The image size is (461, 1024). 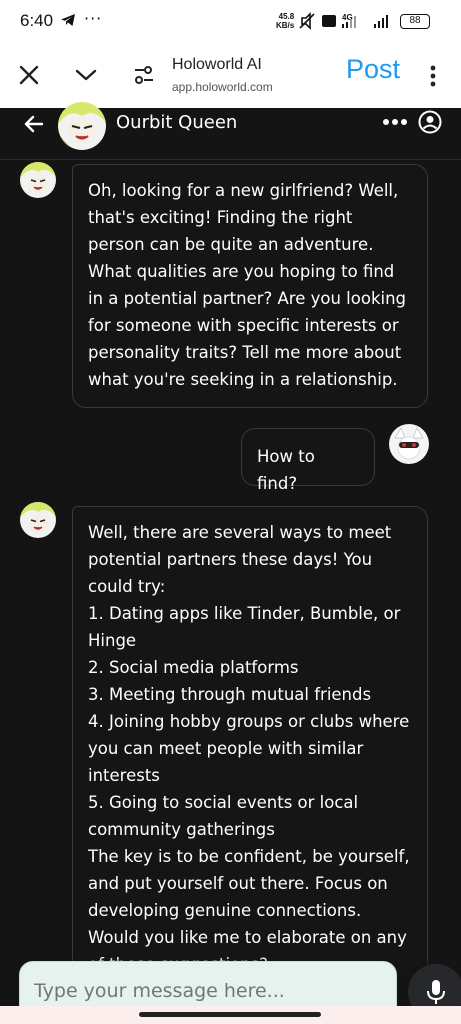 What do you see at coordinates (436, 992) in the screenshot?
I see `microphone-icon` at bounding box center [436, 992].